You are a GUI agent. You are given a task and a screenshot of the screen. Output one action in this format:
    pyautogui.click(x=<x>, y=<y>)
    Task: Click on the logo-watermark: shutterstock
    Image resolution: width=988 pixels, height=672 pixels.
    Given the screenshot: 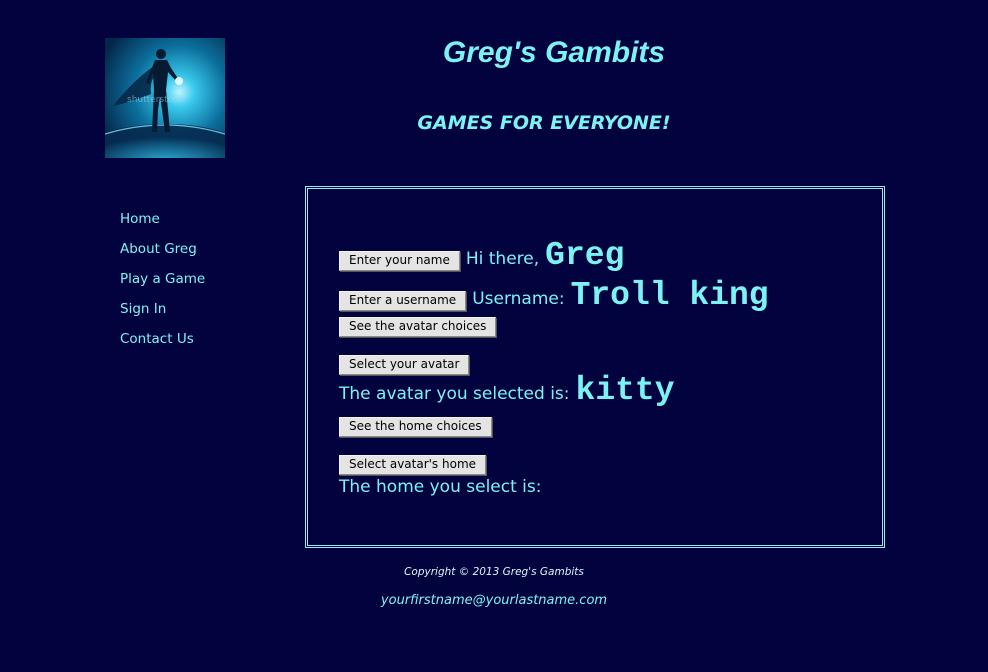 What is the action you would take?
    pyautogui.click(x=155, y=100)
    